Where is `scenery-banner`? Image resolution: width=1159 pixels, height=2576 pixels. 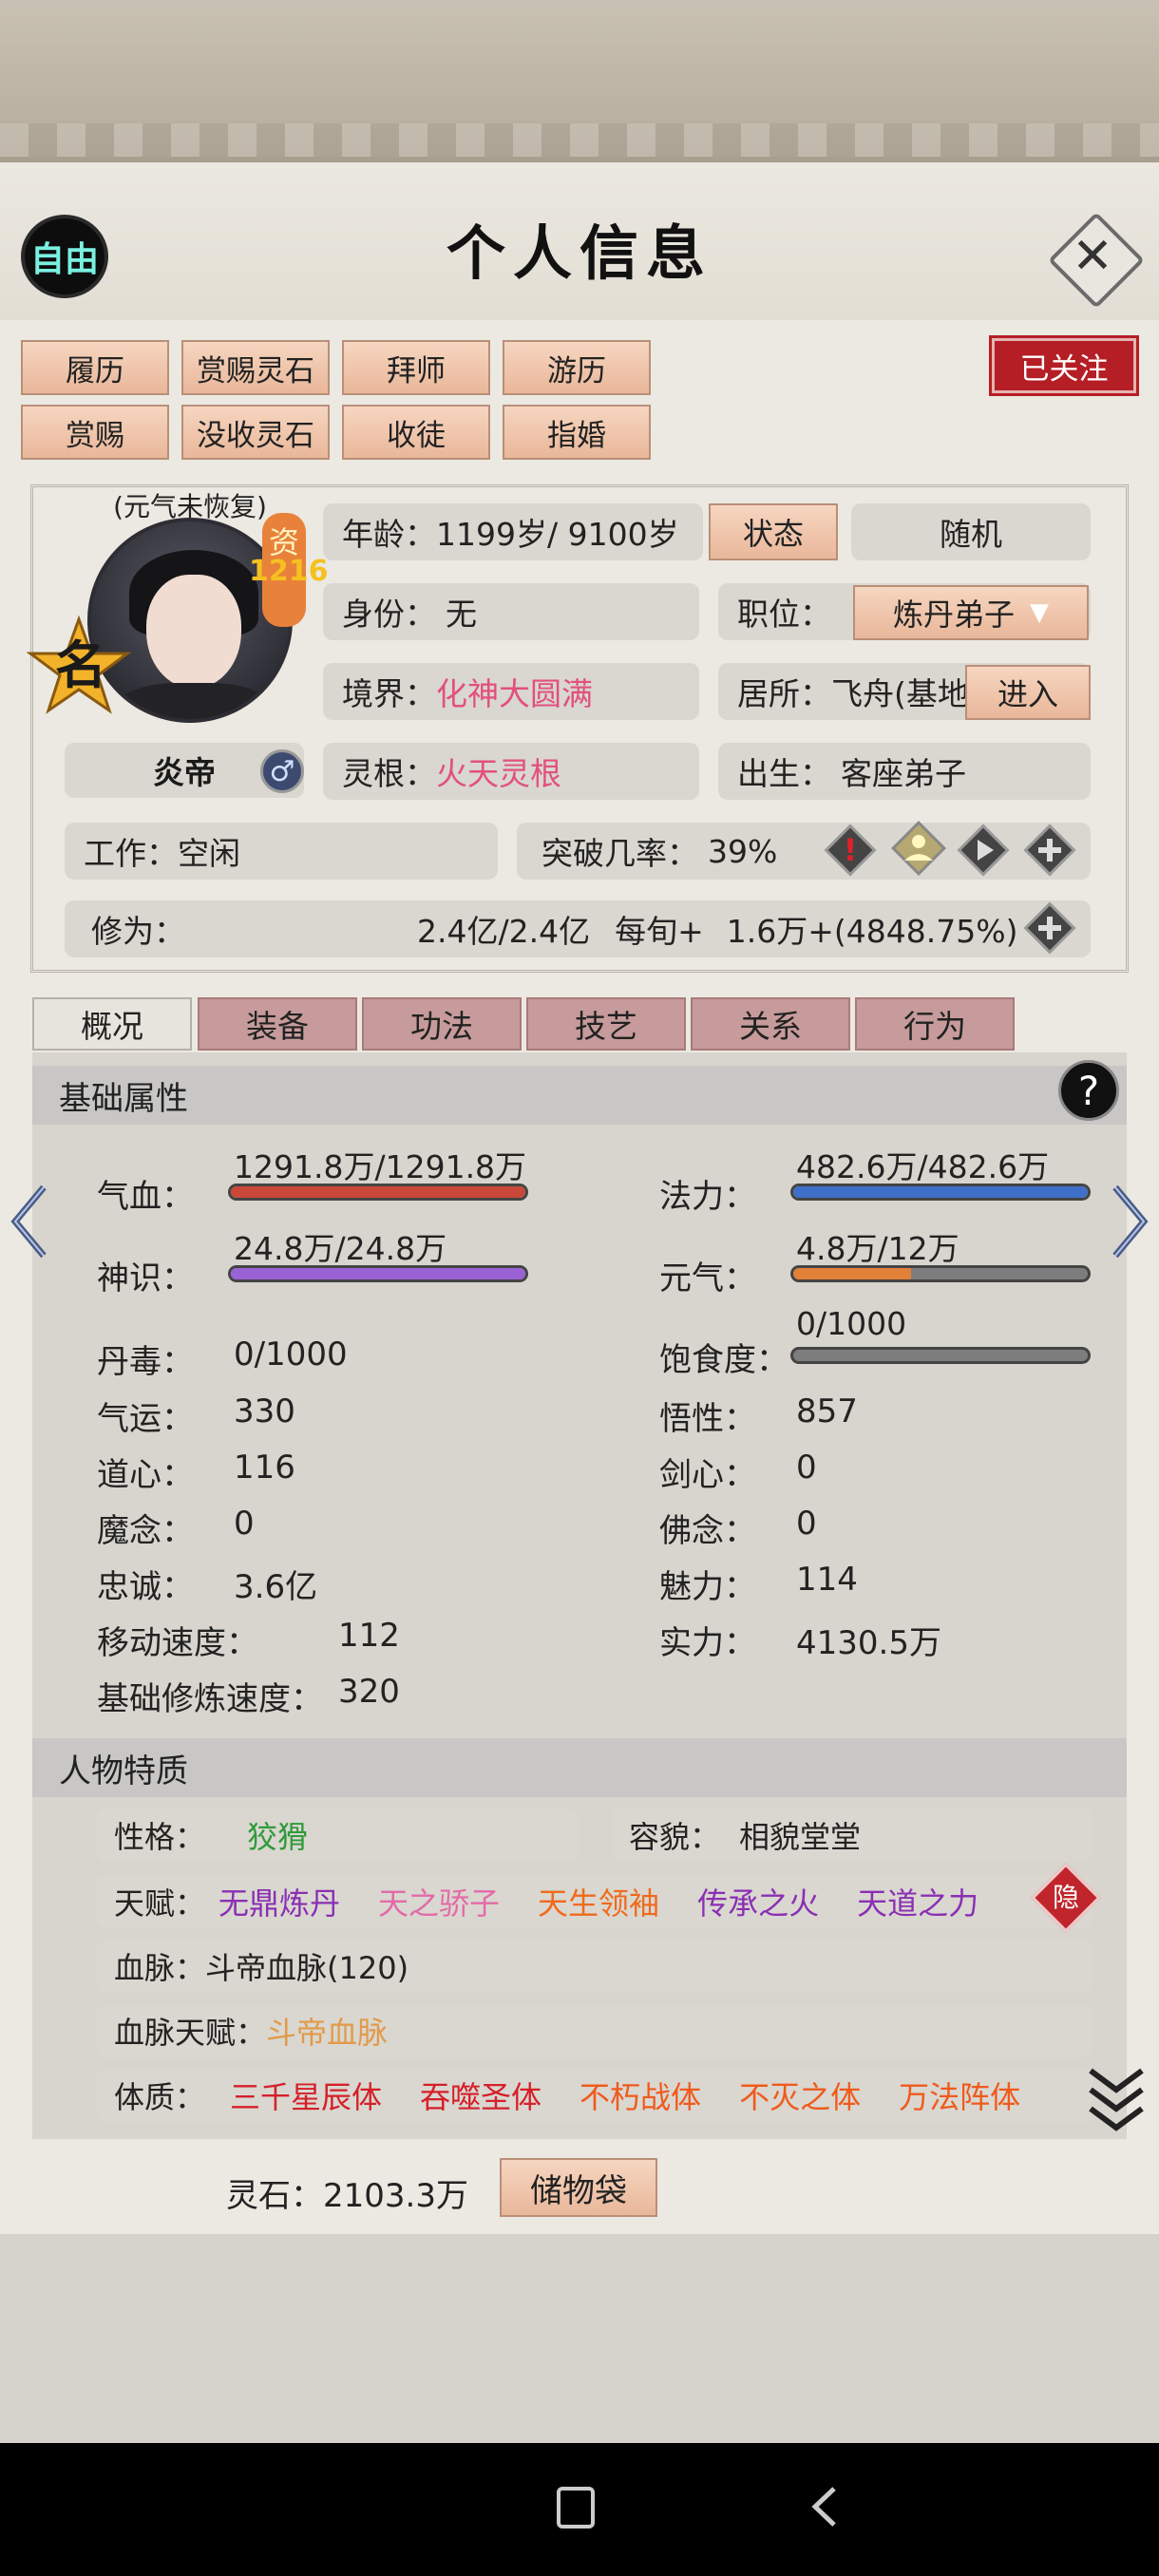 scenery-banner is located at coordinates (579, 80).